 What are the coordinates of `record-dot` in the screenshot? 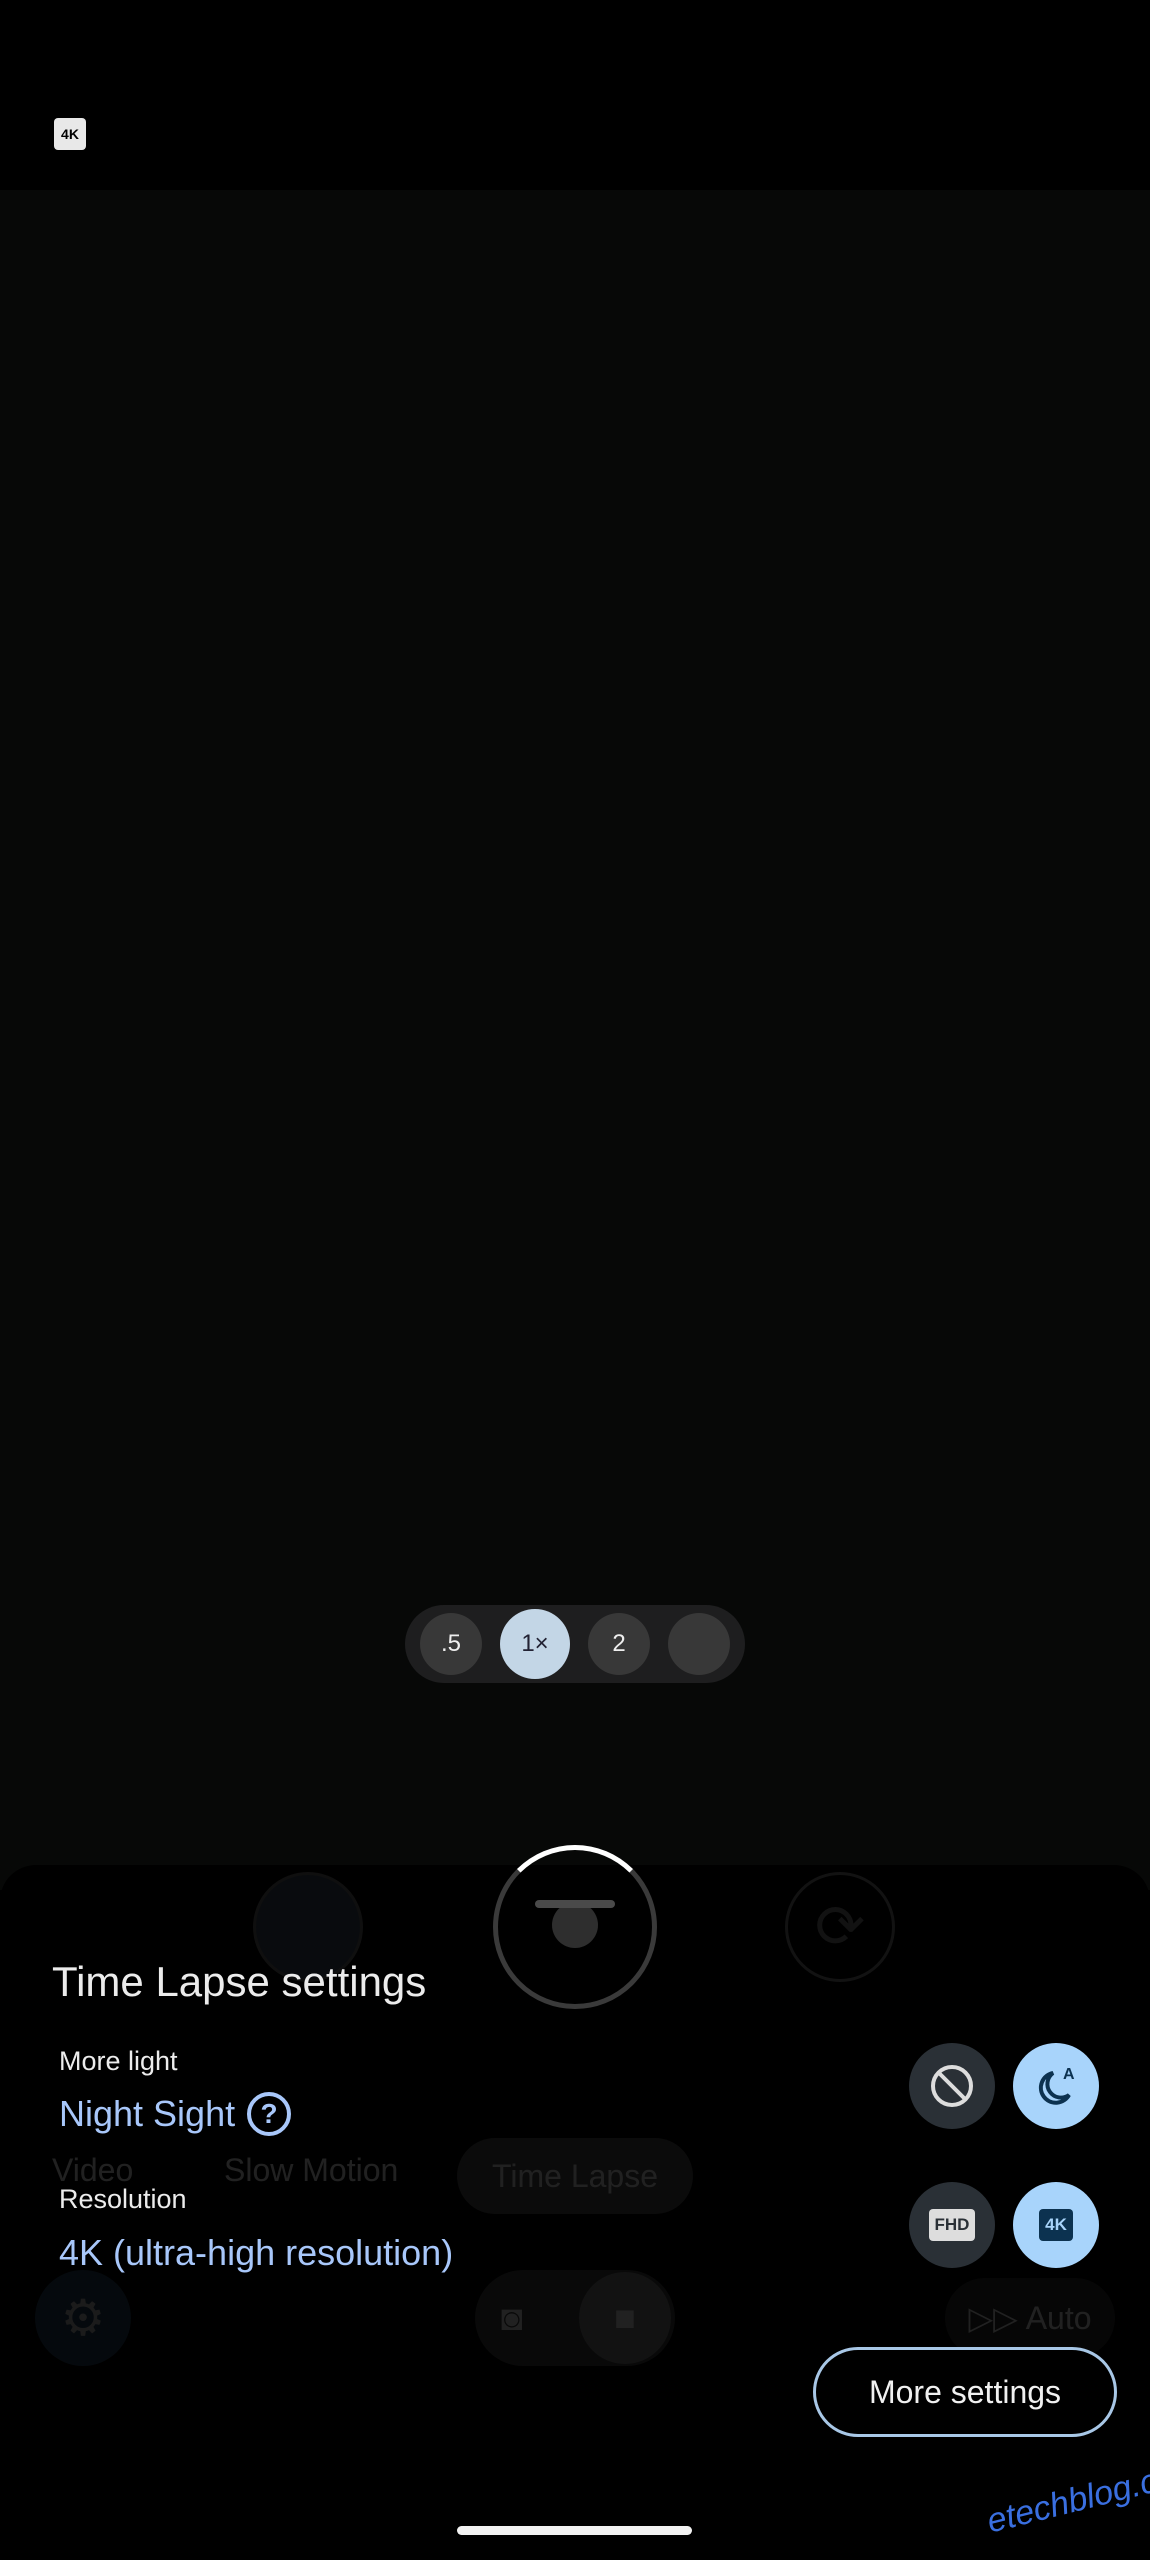 It's located at (575, 1925).